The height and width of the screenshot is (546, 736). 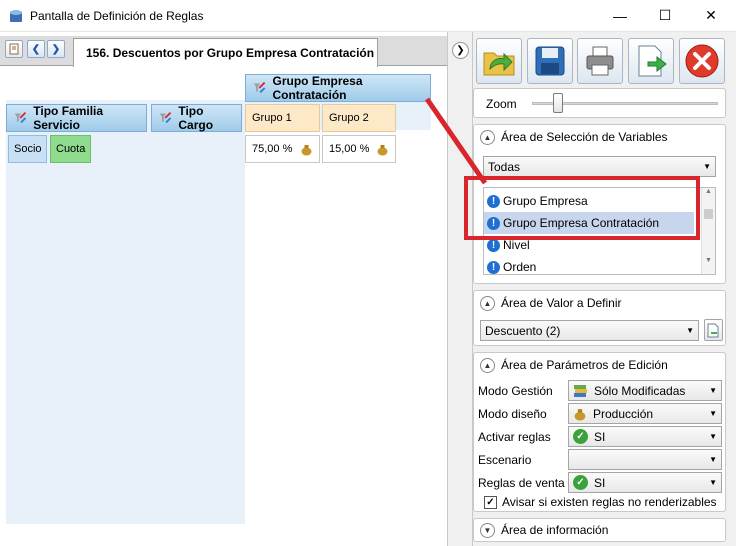 What do you see at coordinates (711, 15) in the screenshot?
I see `close-window-button: ✕` at bounding box center [711, 15].